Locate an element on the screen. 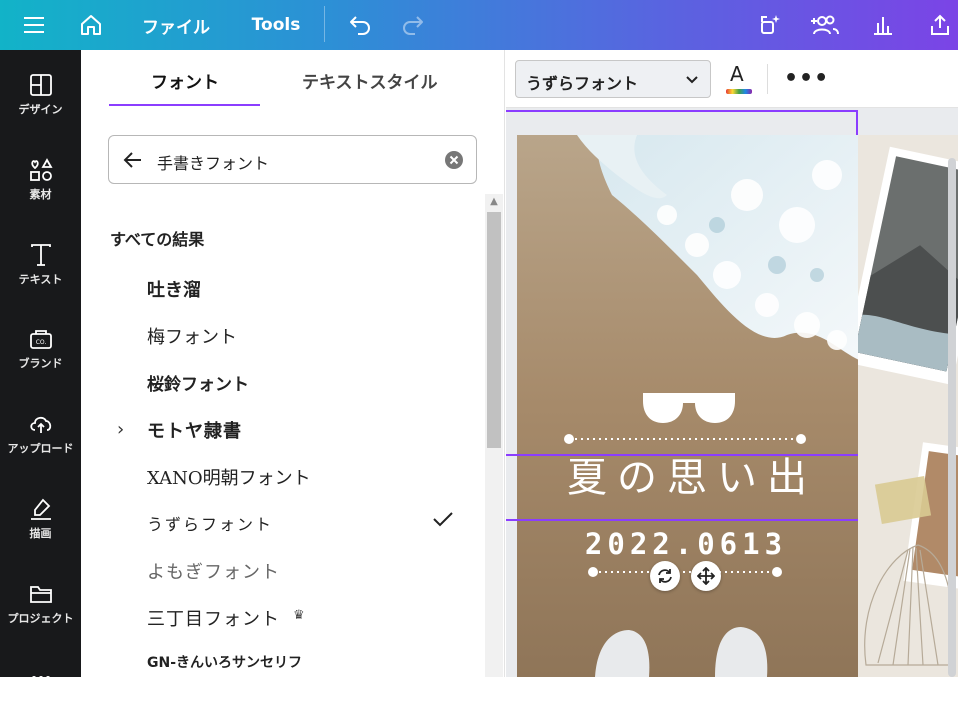 This screenshot has width=958, height=728. more-options-button: ••• is located at coordinates (806, 78).